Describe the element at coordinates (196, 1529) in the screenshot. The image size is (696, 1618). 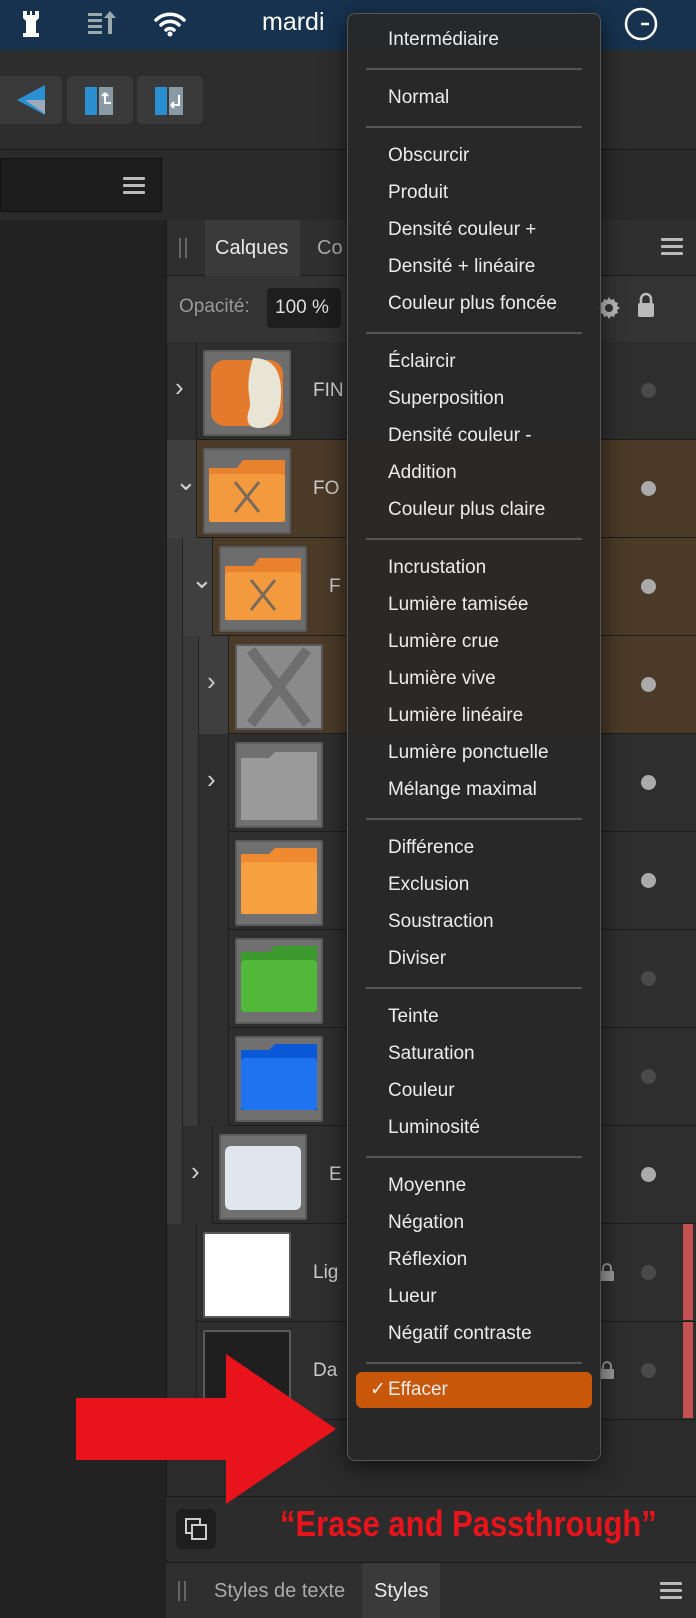
I see `duplicate-layer-icon` at that location.